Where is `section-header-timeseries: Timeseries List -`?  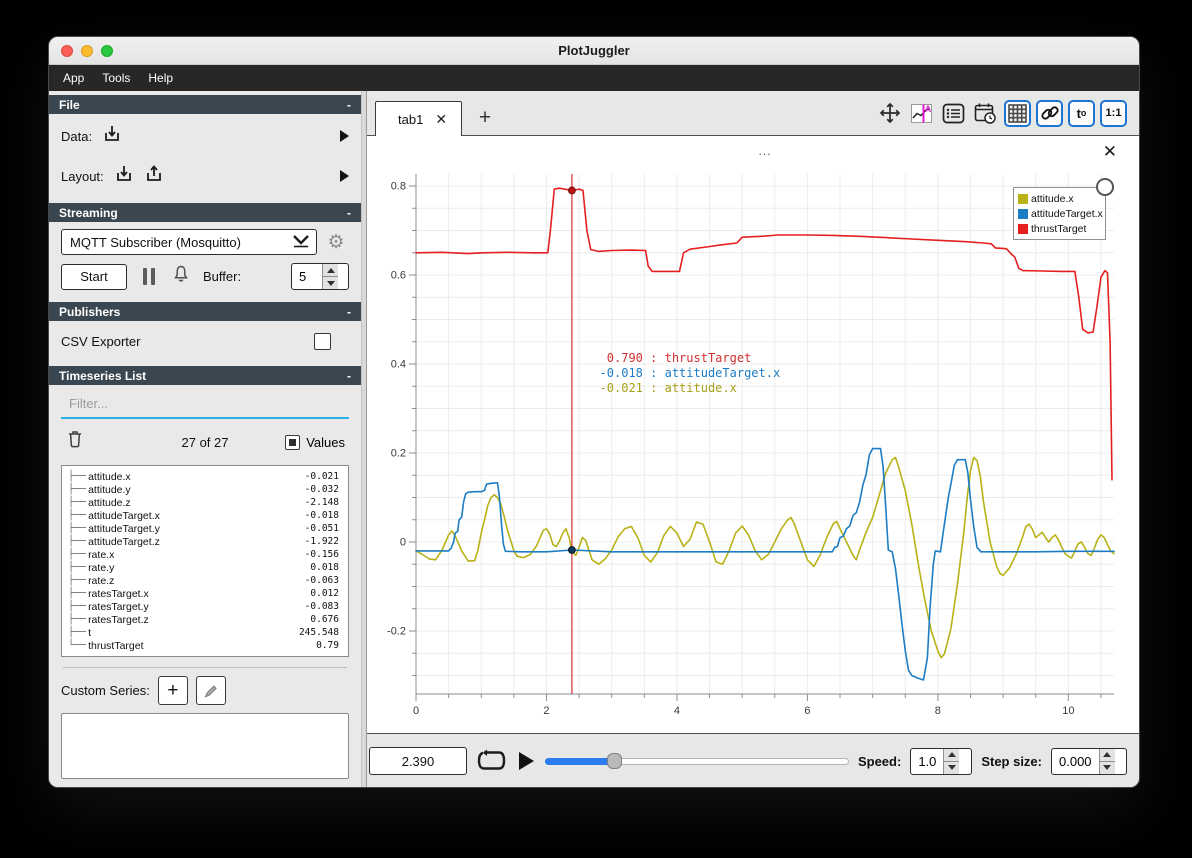
section-header-timeseries: Timeseries List - is located at coordinates (205, 375).